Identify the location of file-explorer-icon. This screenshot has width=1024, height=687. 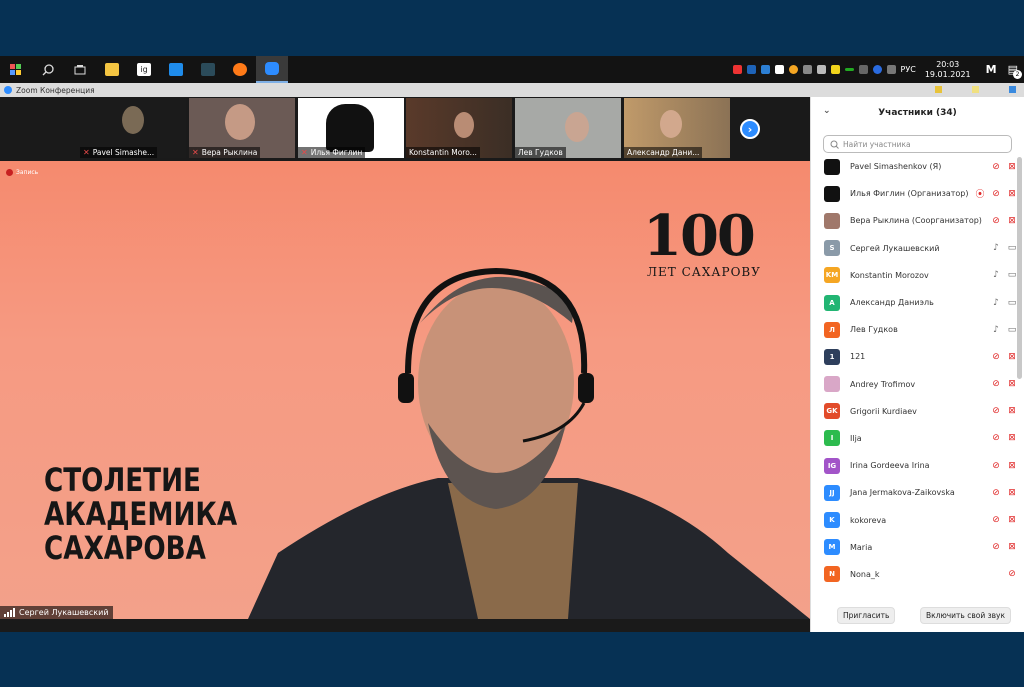
(112, 69).